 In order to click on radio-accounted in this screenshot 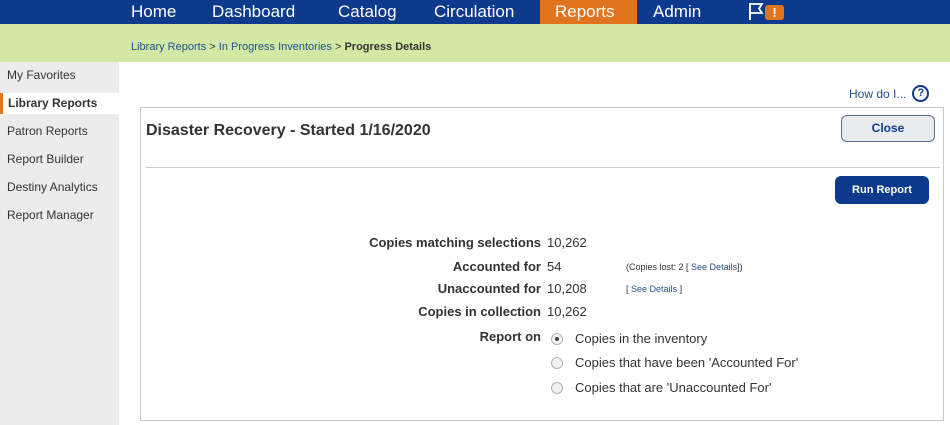, I will do `click(557, 362)`.